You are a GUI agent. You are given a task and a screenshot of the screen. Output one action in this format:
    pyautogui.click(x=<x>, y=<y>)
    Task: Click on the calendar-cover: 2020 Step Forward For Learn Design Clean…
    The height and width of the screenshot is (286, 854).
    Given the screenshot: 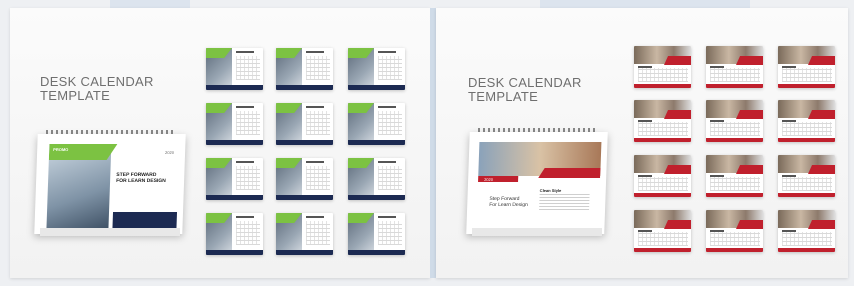 What is the action you would take?
    pyautogui.click(x=537, y=183)
    